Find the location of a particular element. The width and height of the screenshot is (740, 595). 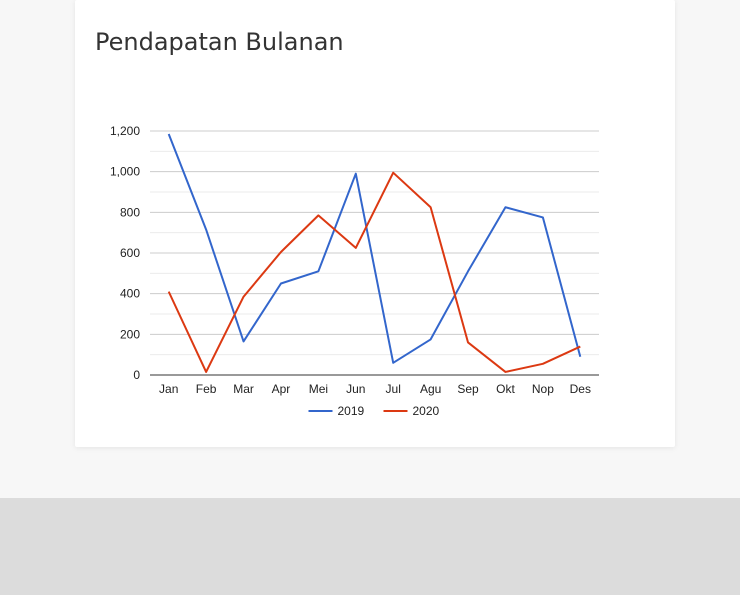

y-tick-label: 600 is located at coordinates (130, 253).